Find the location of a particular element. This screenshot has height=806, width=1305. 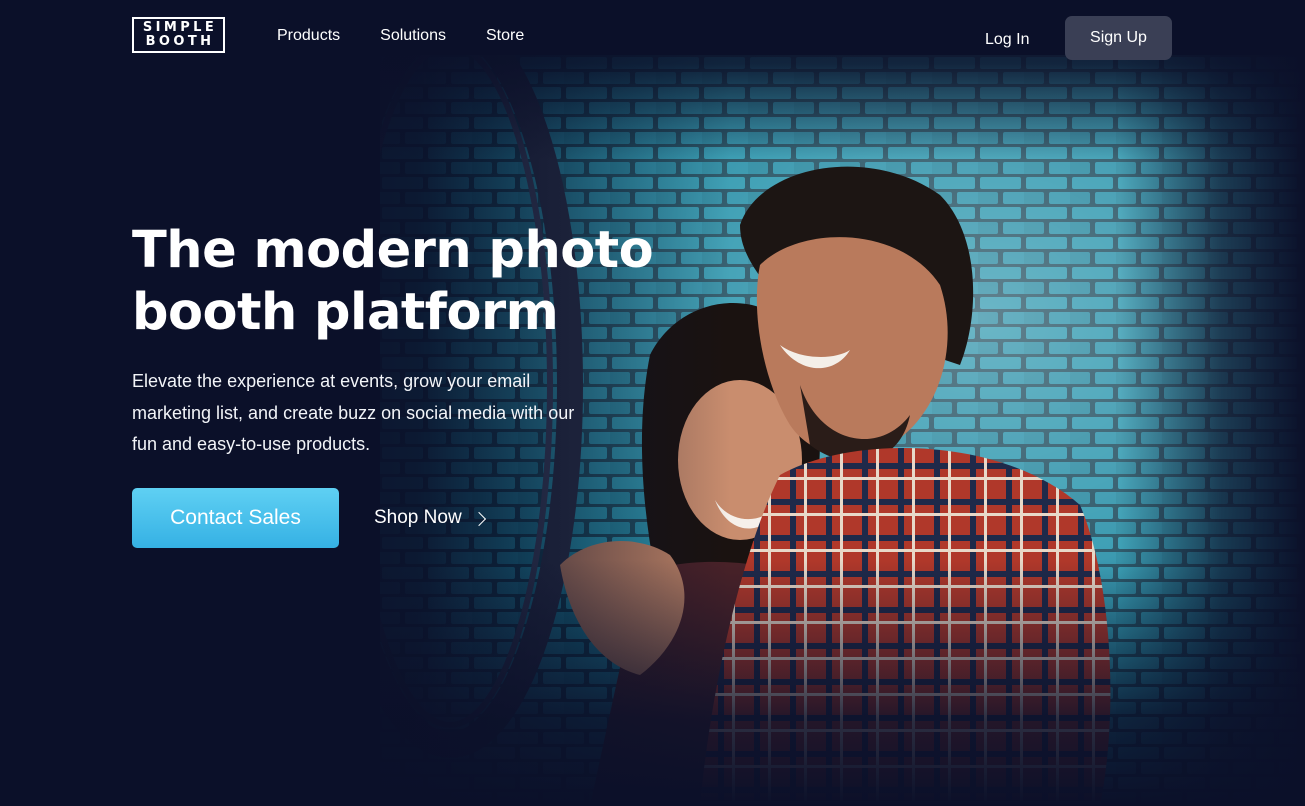

nav-item-solutions: Solutions is located at coordinates (413, 36).